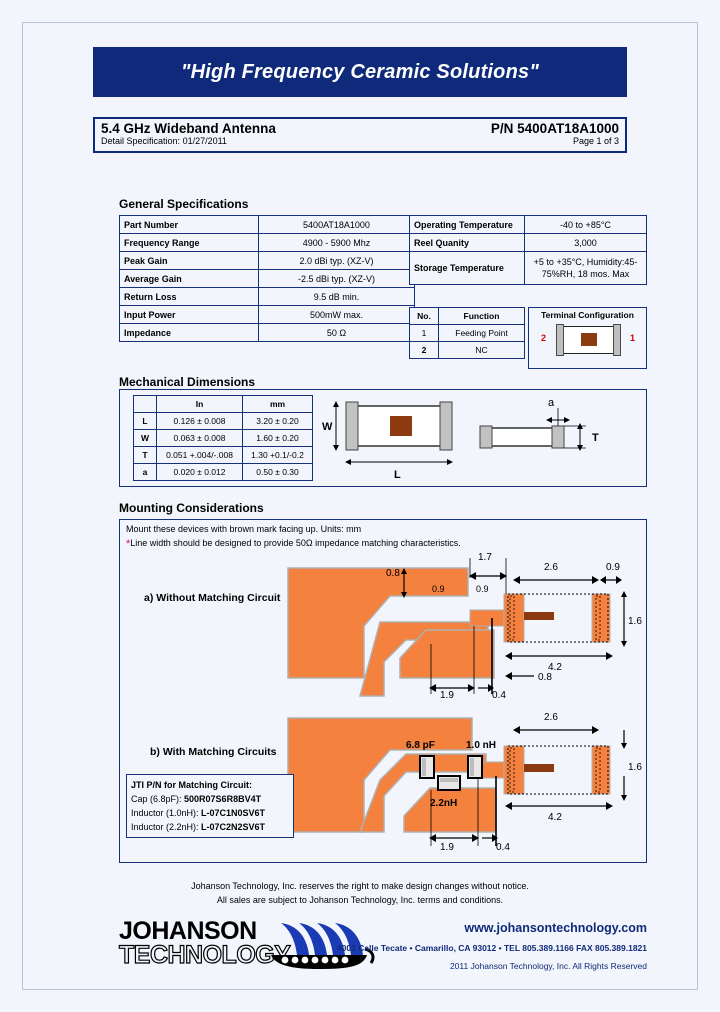 This screenshot has width=720, height=1012. What do you see at coordinates (189, 296) in the screenshot?
I see `spec-label-cell: Return Loss` at bounding box center [189, 296].